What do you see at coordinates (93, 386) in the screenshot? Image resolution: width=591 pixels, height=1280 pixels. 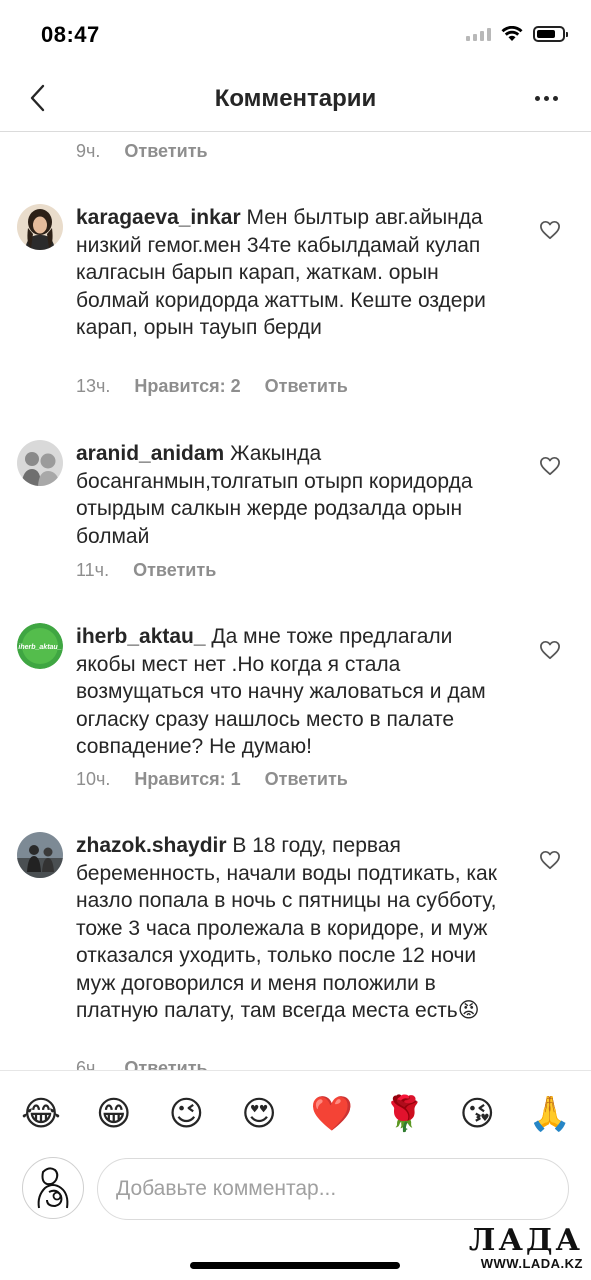 I see `comment-time: 13ч.` at bounding box center [93, 386].